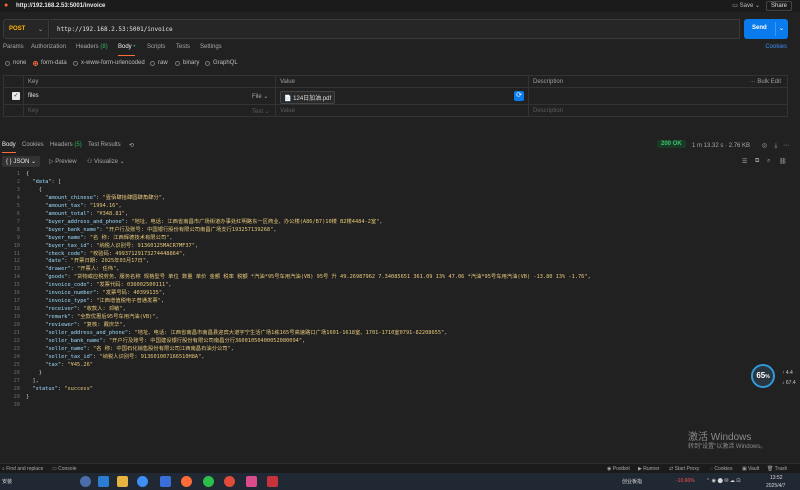 This screenshot has height=490, width=800. I want to click on runner-button: ▶ Runner, so click(649, 469).